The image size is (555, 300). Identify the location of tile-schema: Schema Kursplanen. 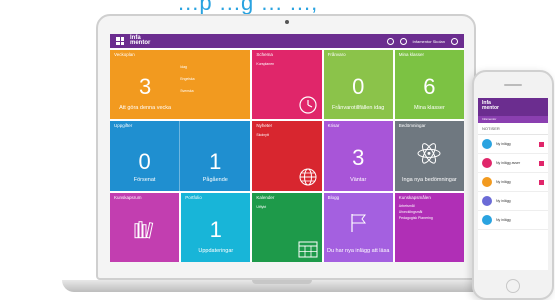
(287, 85).